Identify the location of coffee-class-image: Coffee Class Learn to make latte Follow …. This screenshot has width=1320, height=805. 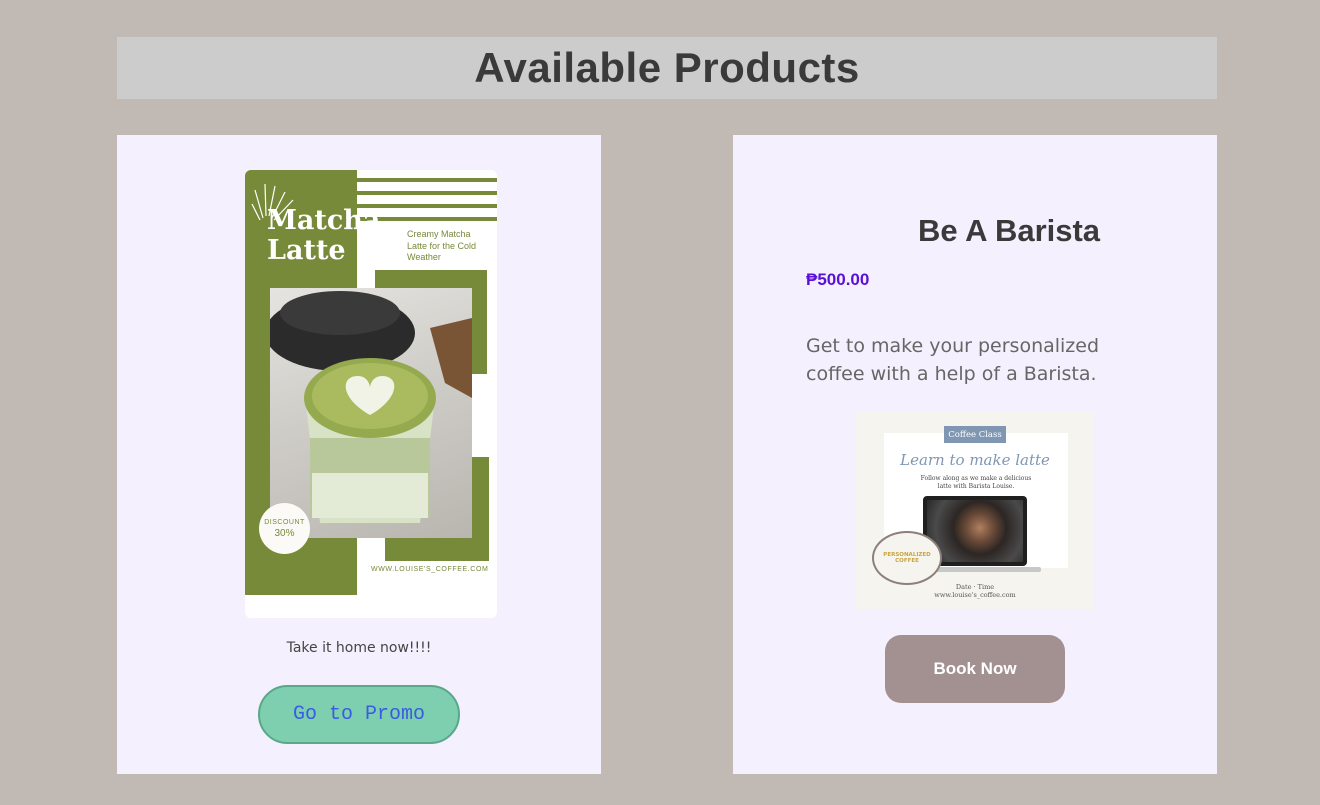
(975, 510).